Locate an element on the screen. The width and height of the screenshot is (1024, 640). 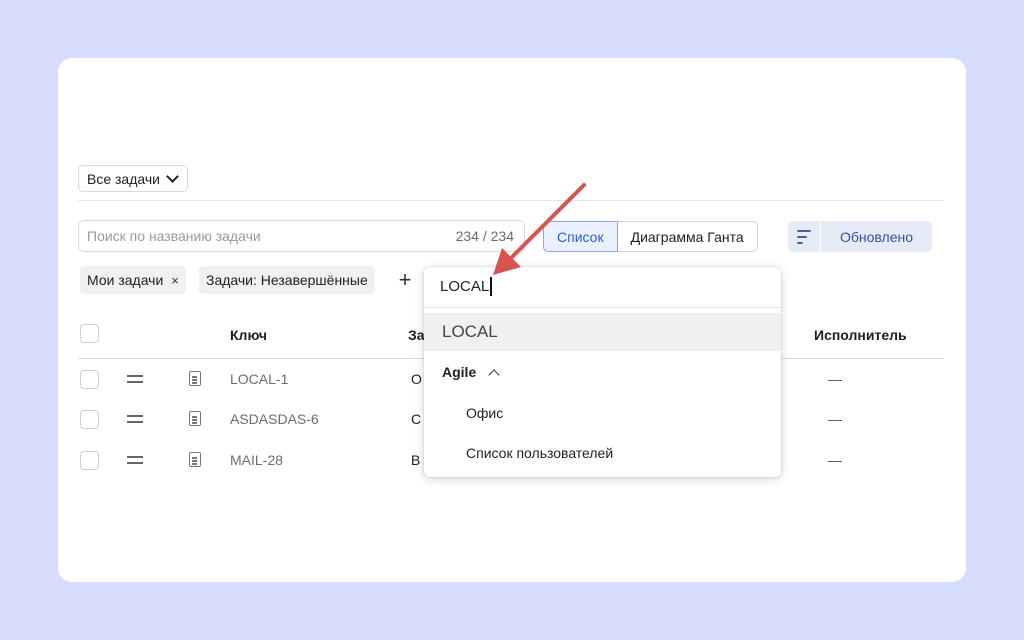
view-switcher: Список Диаграмма Ганта is located at coordinates (650, 236).